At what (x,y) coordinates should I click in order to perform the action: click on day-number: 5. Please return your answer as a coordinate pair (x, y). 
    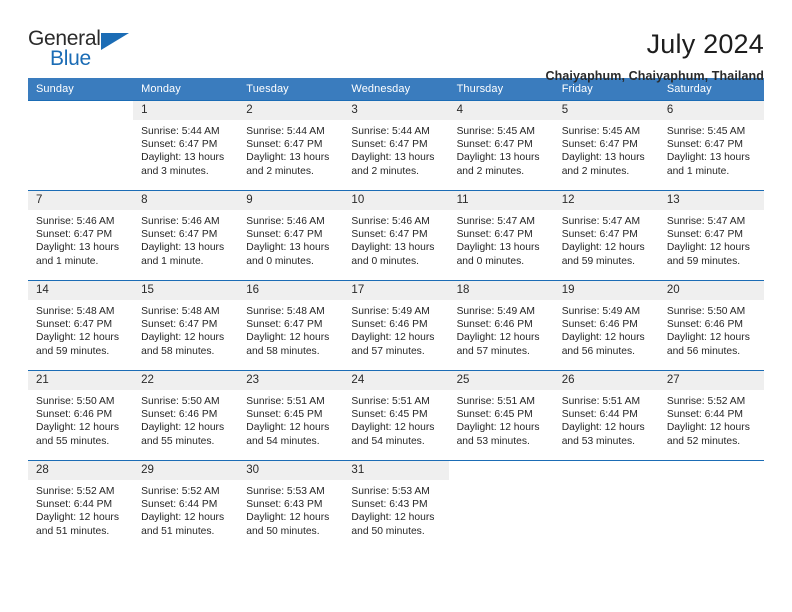
    Looking at the image, I should click on (606, 110).